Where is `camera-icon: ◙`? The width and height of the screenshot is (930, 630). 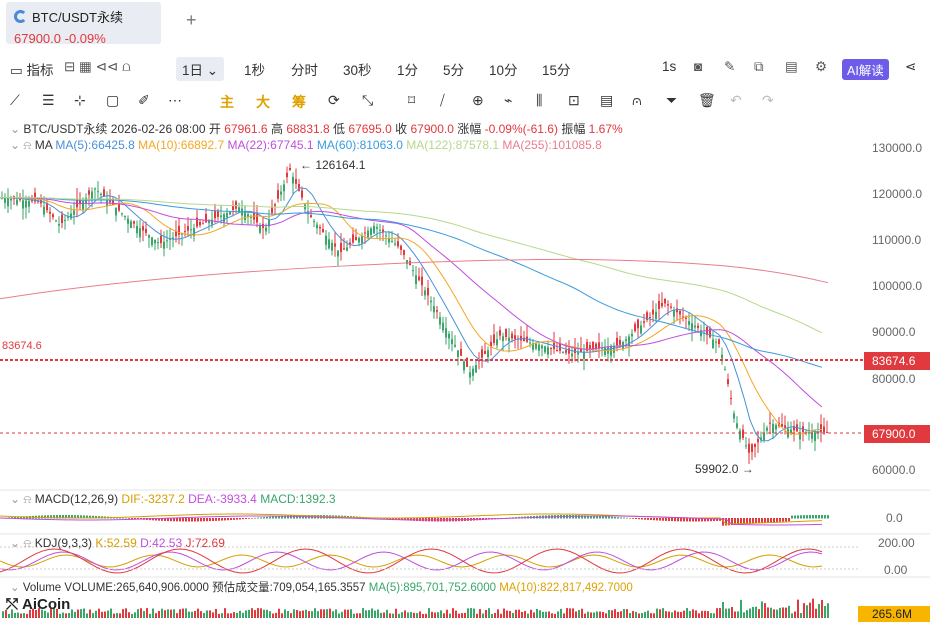
camera-icon: ◙ is located at coordinates (698, 66).